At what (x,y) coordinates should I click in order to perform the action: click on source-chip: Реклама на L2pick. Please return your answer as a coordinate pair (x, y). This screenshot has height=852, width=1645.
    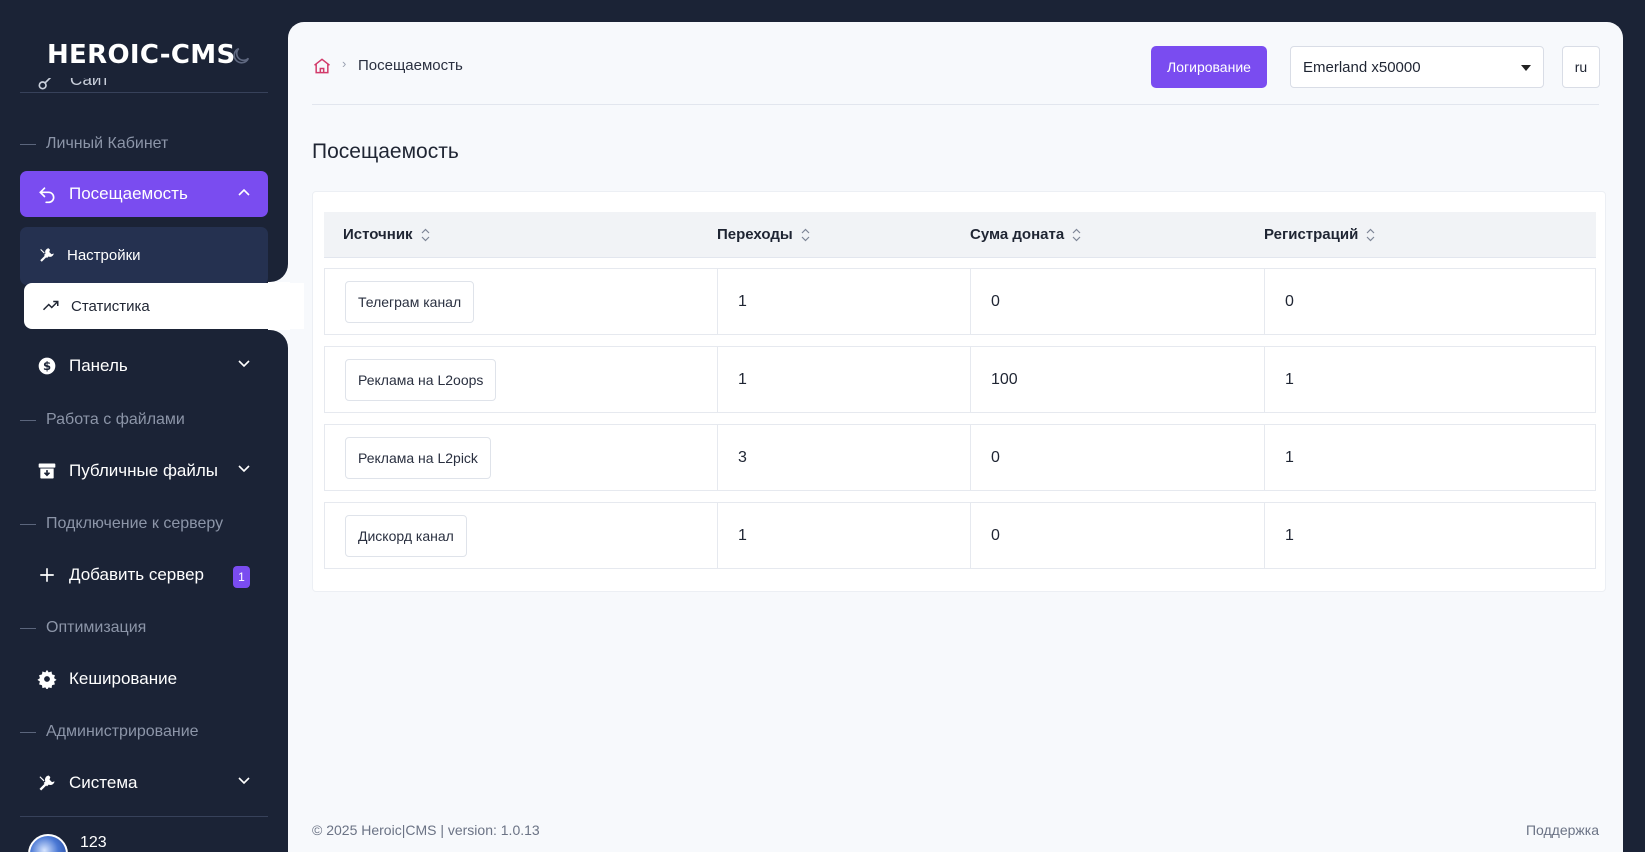
    Looking at the image, I should click on (418, 457).